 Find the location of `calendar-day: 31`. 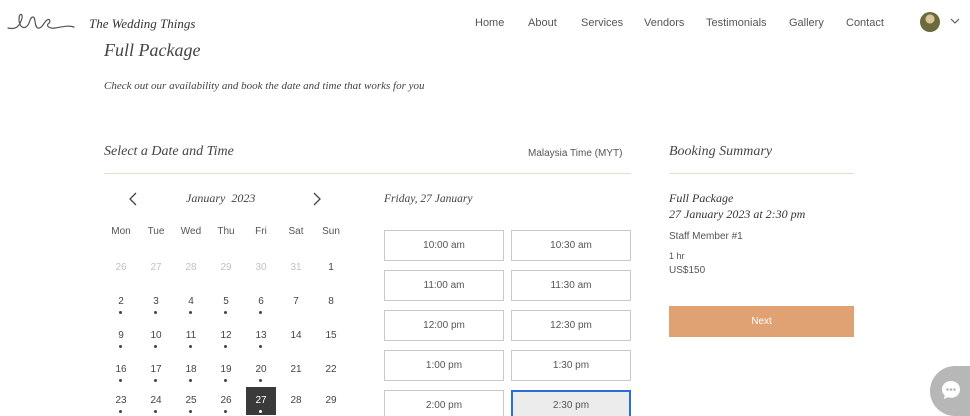

calendar-day: 31 is located at coordinates (296, 268).